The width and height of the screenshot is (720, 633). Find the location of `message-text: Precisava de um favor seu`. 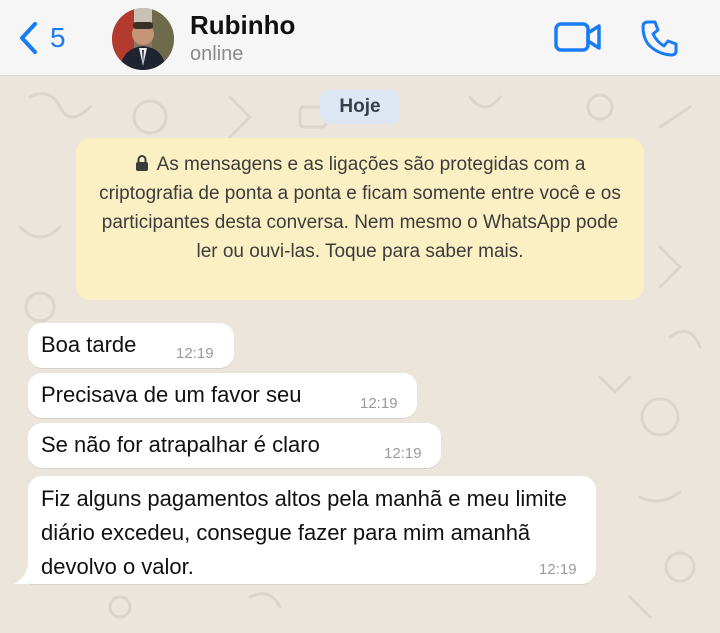

message-text: Precisava de um favor seu is located at coordinates (171, 394).